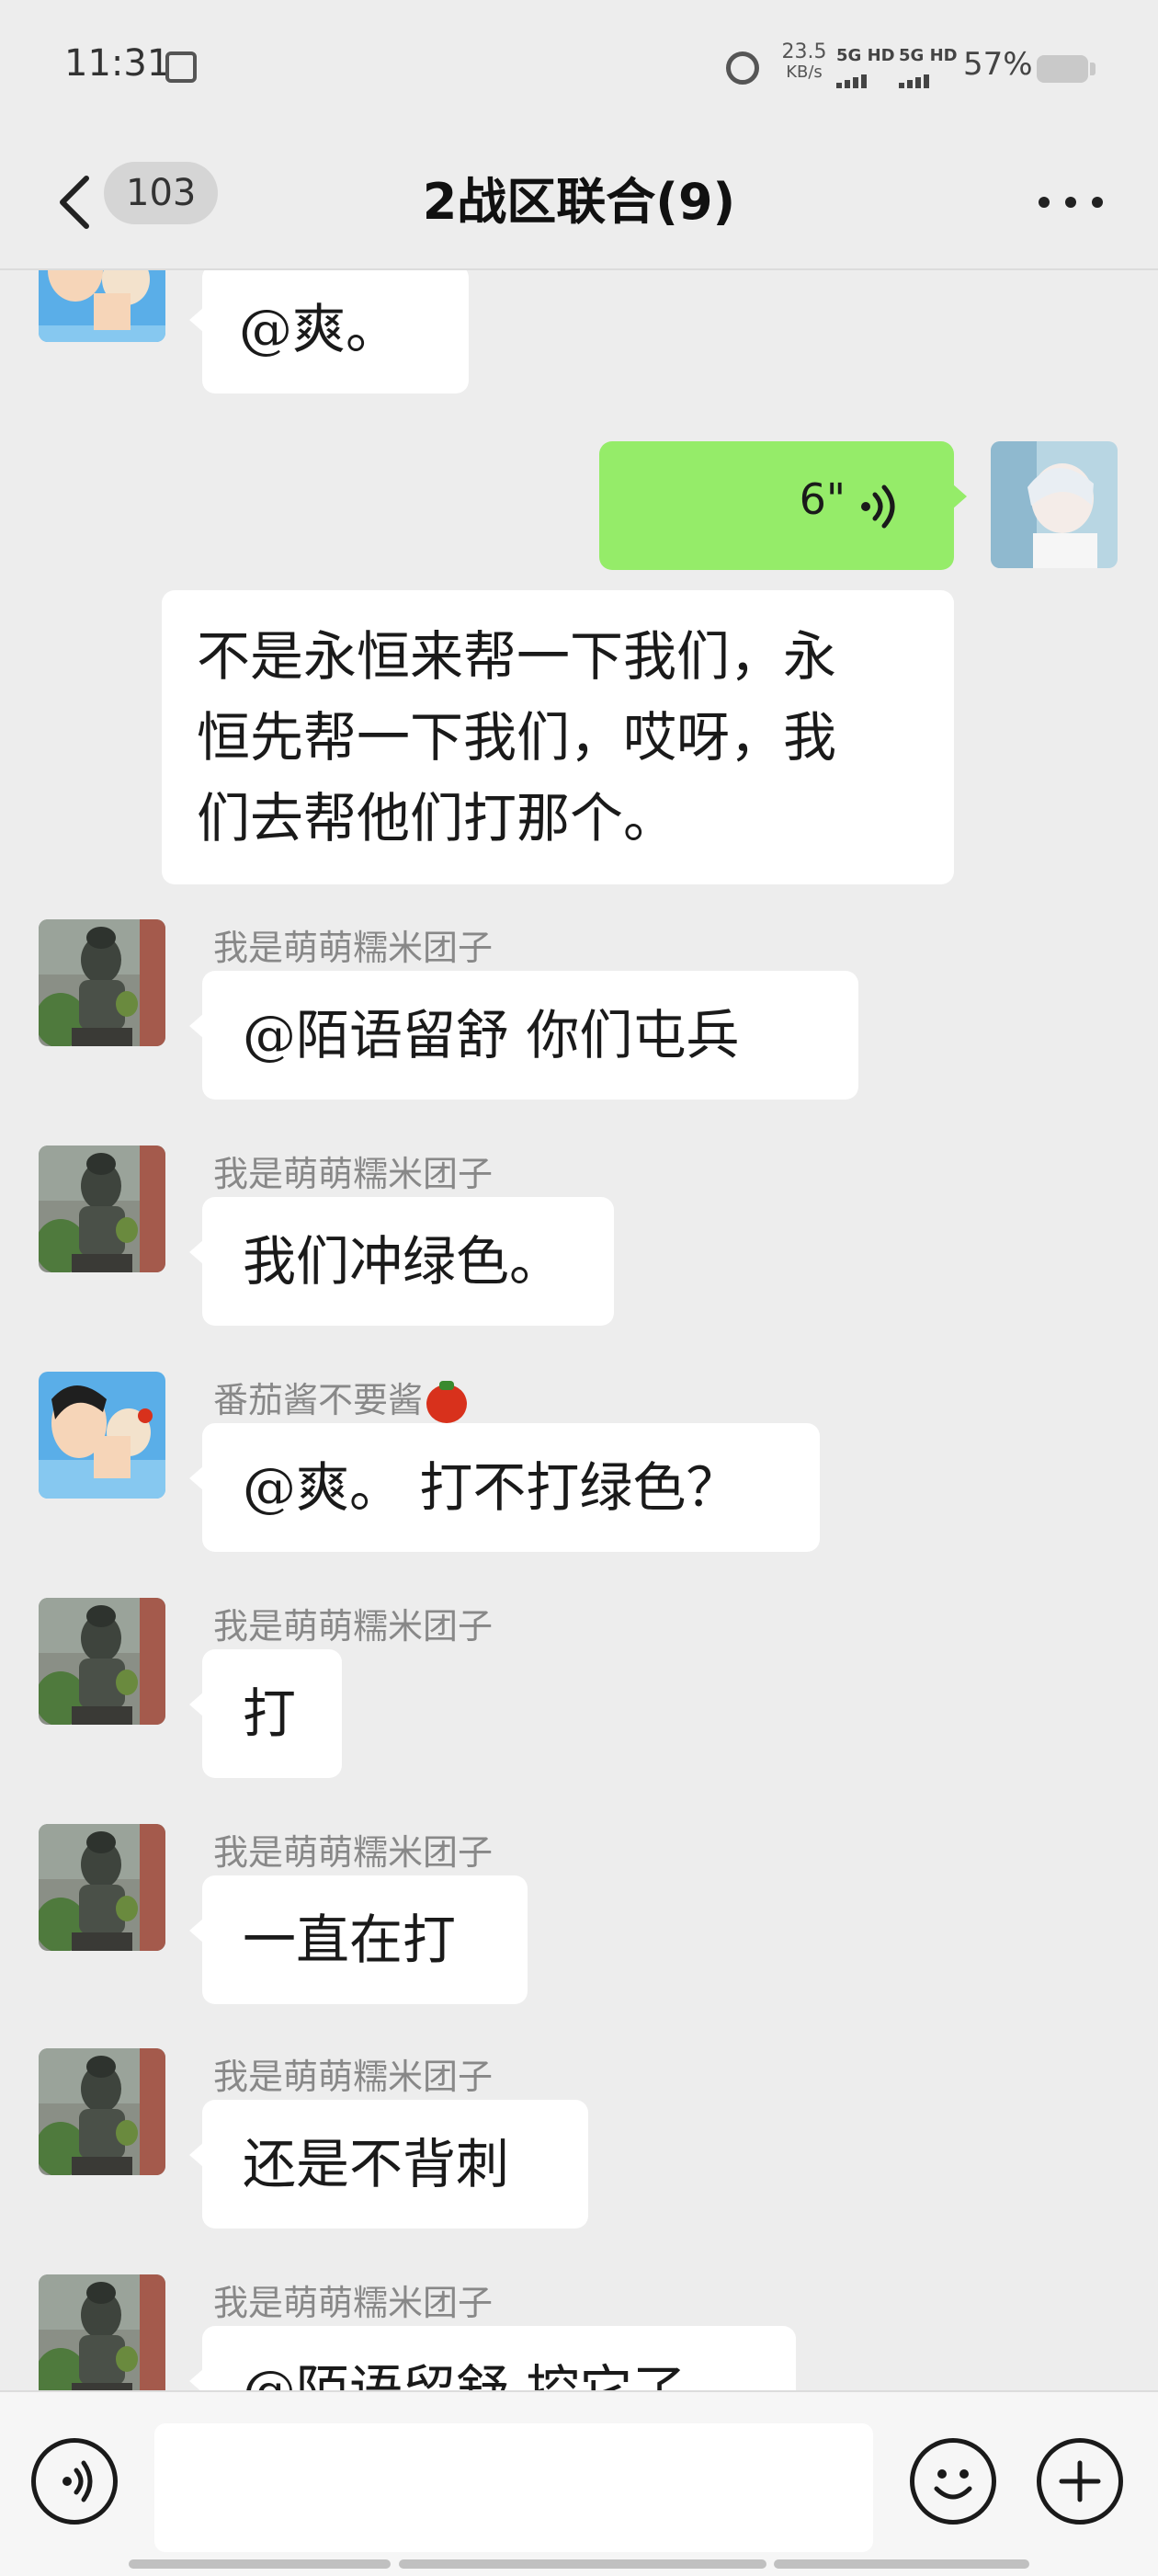 This screenshot has width=1158, height=2576. I want to click on message-bubble: @爽。 打不打绿色？, so click(504, 1487).